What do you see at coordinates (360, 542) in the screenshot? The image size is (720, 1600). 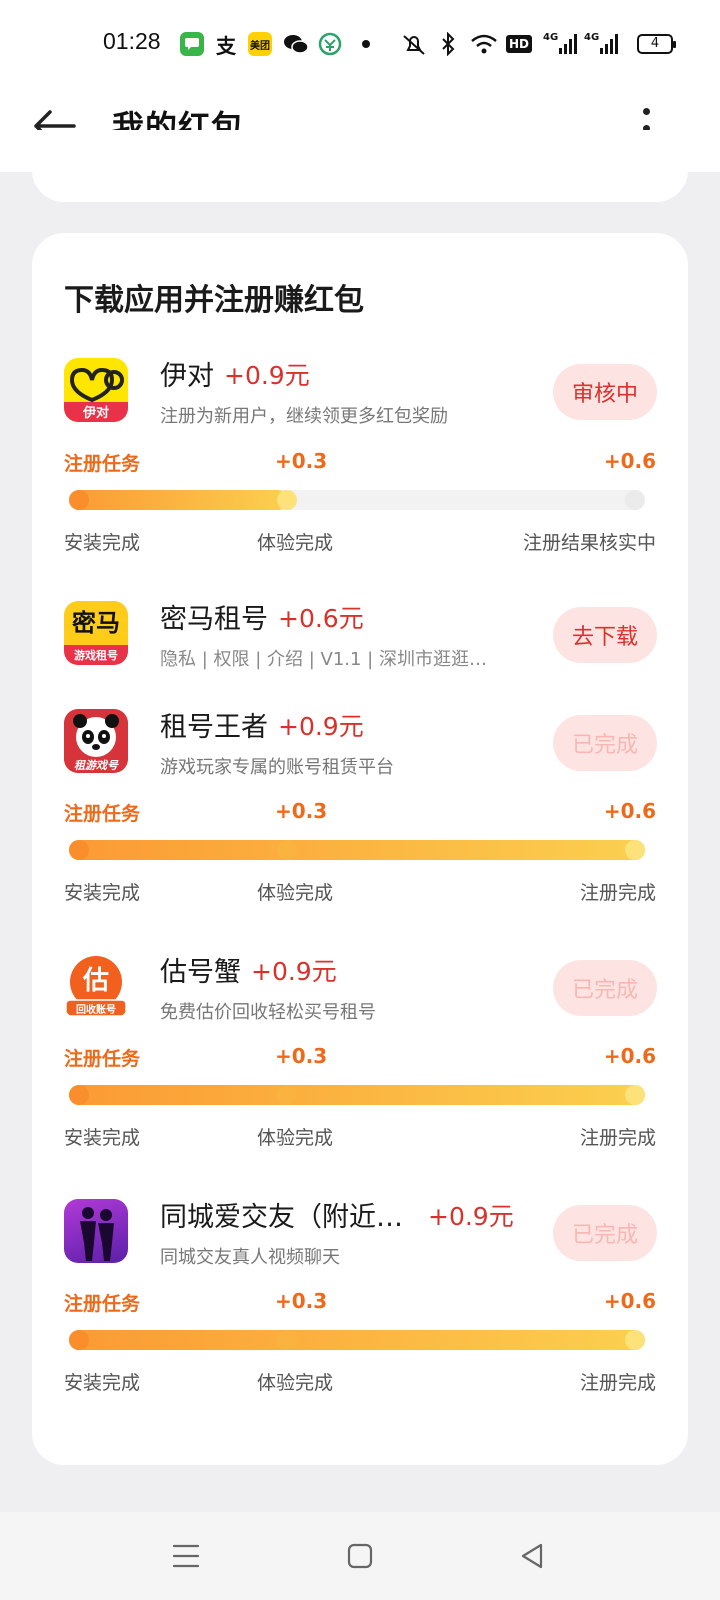 I see `step-labels: 安装完成 体验完成 注册结果核实中` at bounding box center [360, 542].